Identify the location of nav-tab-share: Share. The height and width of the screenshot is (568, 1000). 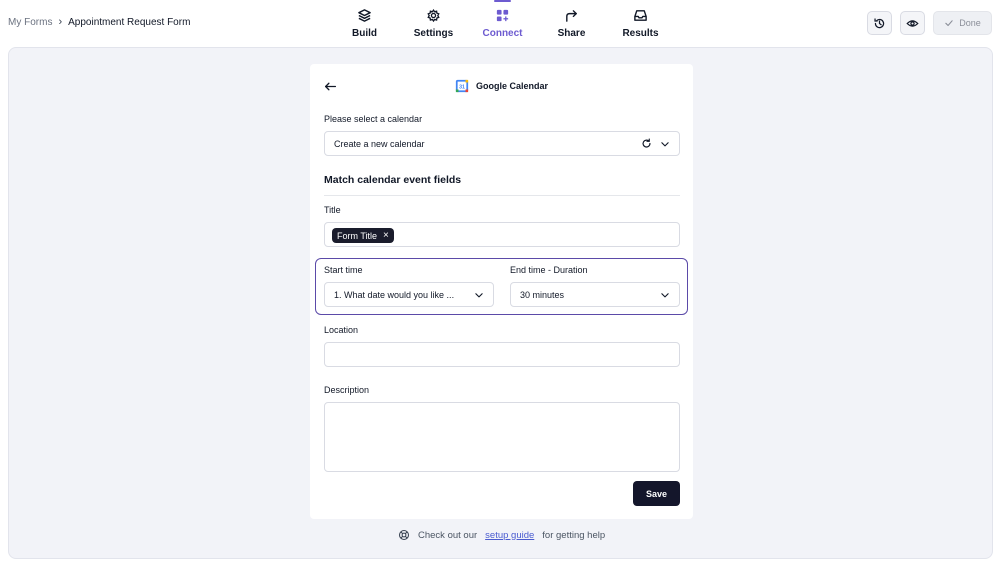
(571, 23).